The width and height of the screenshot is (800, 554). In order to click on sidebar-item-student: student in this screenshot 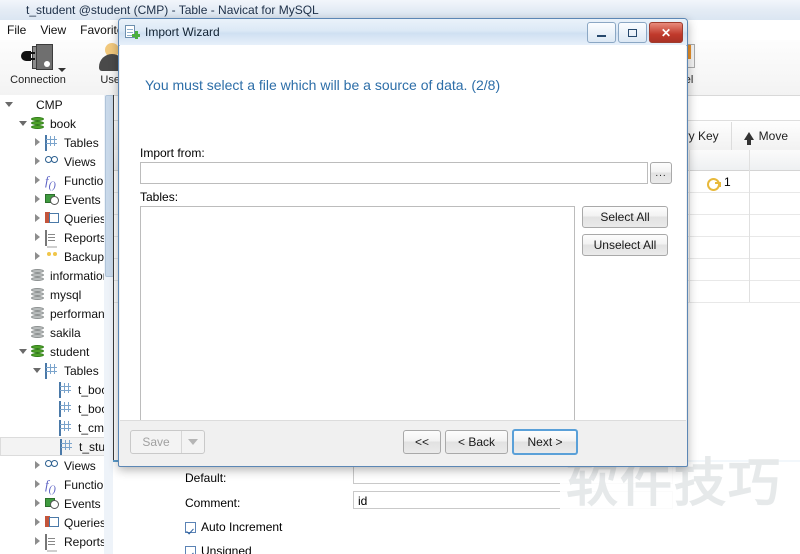, I will do `click(56, 351)`.